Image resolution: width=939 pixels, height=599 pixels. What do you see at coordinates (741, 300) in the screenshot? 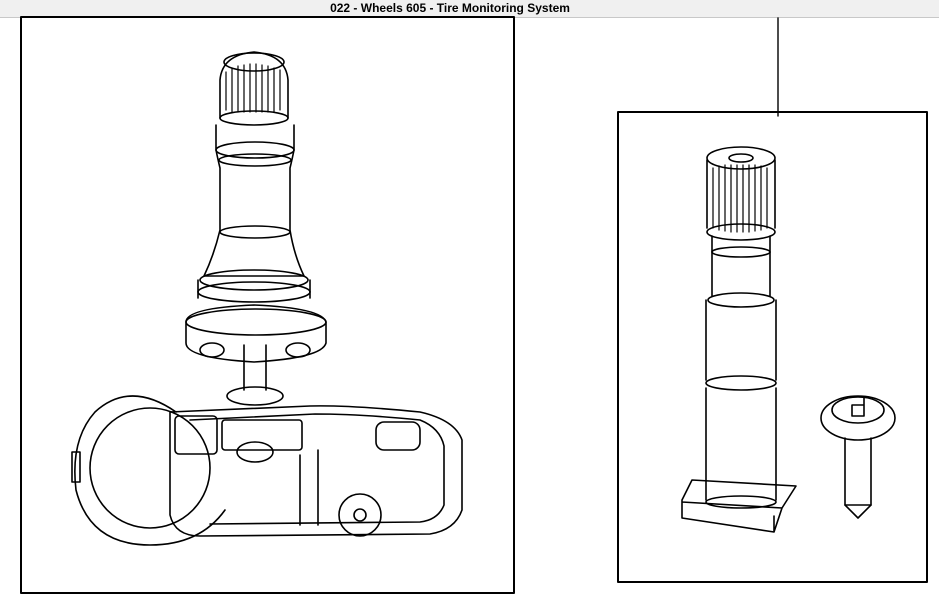
I see `stem-collar` at bounding box center [741, 300].